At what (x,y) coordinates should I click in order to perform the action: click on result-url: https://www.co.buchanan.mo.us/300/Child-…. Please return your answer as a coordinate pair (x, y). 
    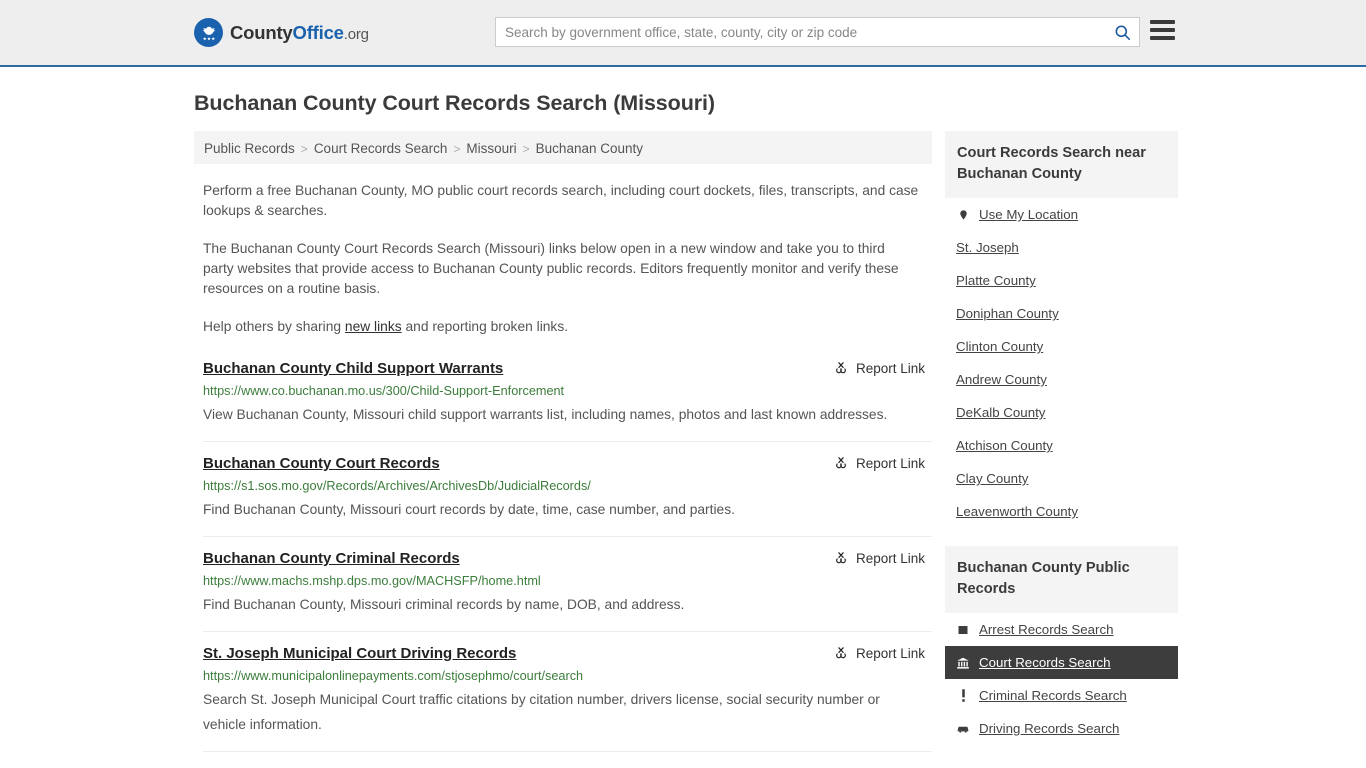
    Looking at the image, I should click on (567, 391).